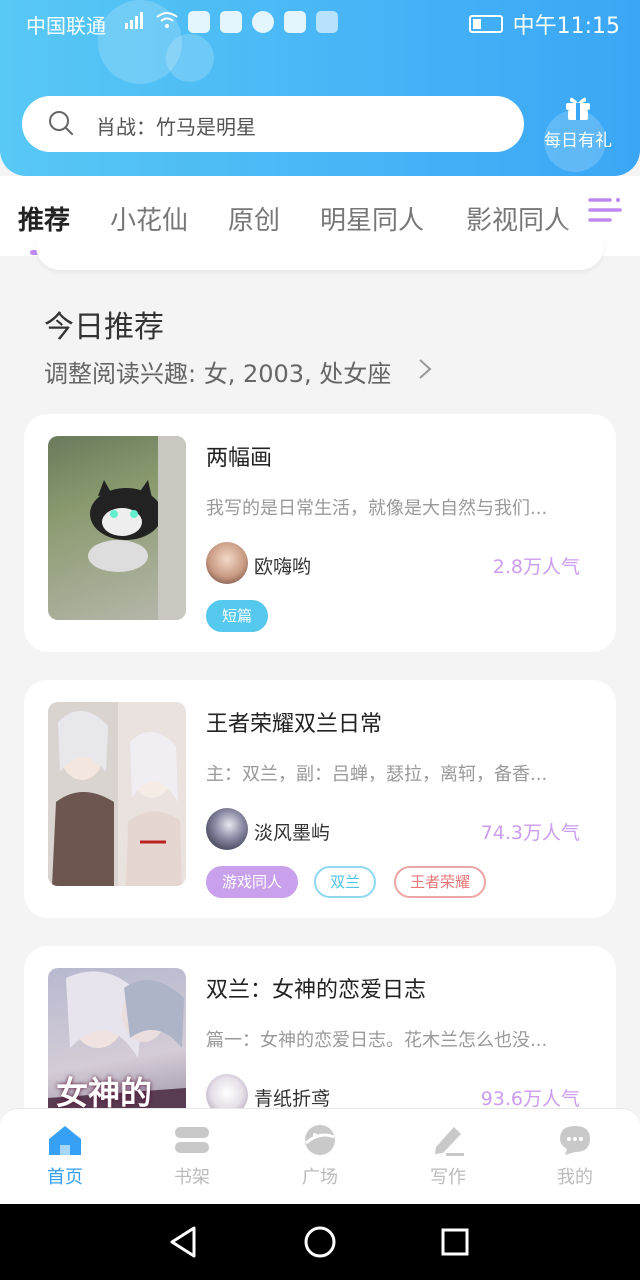 The image size is (640, 1280). Describe the element at coordinates (518, 218) in the screenshot. I see `tab-film-fanfic: 影视同人` at that location.